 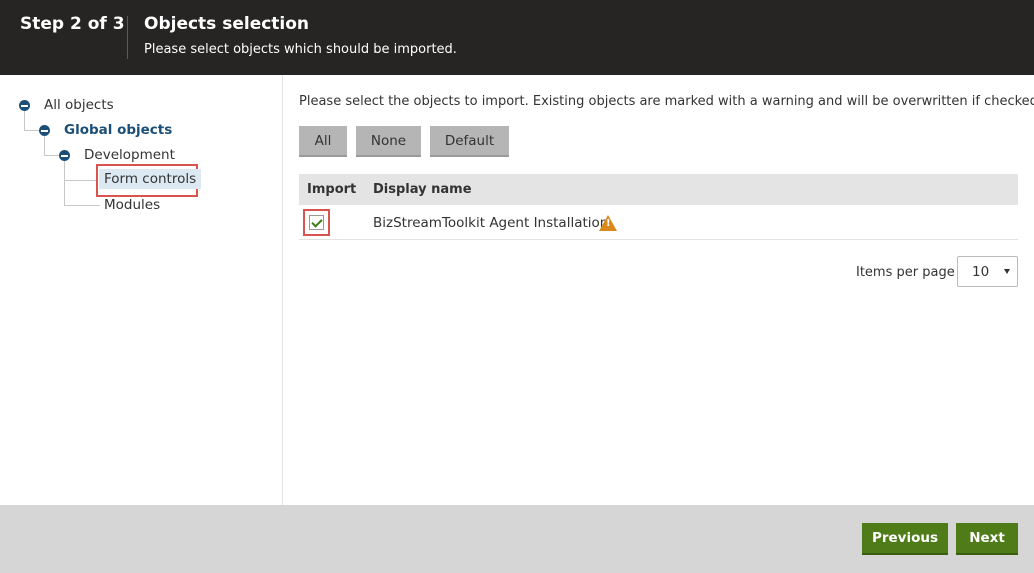 I want to click on items-per-page-value: 10, so click(x=981, y=272).